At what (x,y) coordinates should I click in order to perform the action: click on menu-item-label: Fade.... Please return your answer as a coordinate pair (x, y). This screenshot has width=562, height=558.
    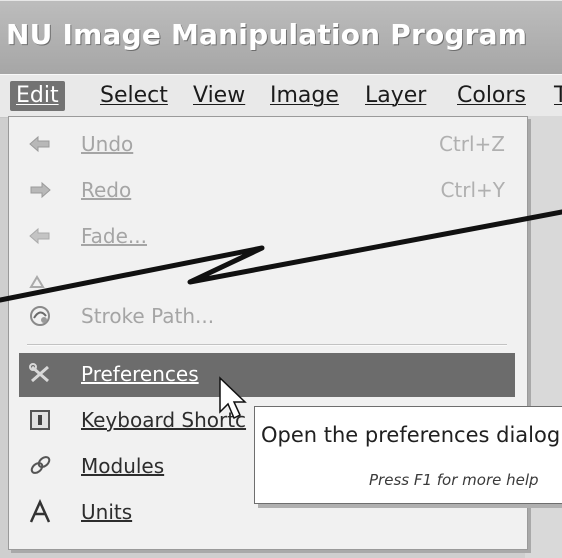
    Looking at the image, I should click on (114, 236).